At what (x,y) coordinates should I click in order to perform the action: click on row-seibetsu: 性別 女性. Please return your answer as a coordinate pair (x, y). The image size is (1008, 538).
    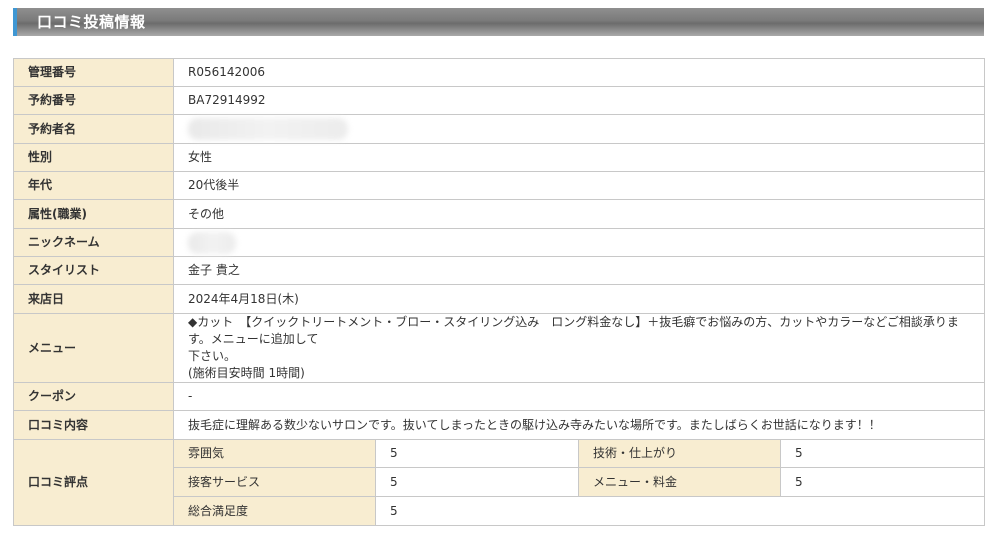
    Looking at the image, I should click on (499, 157).